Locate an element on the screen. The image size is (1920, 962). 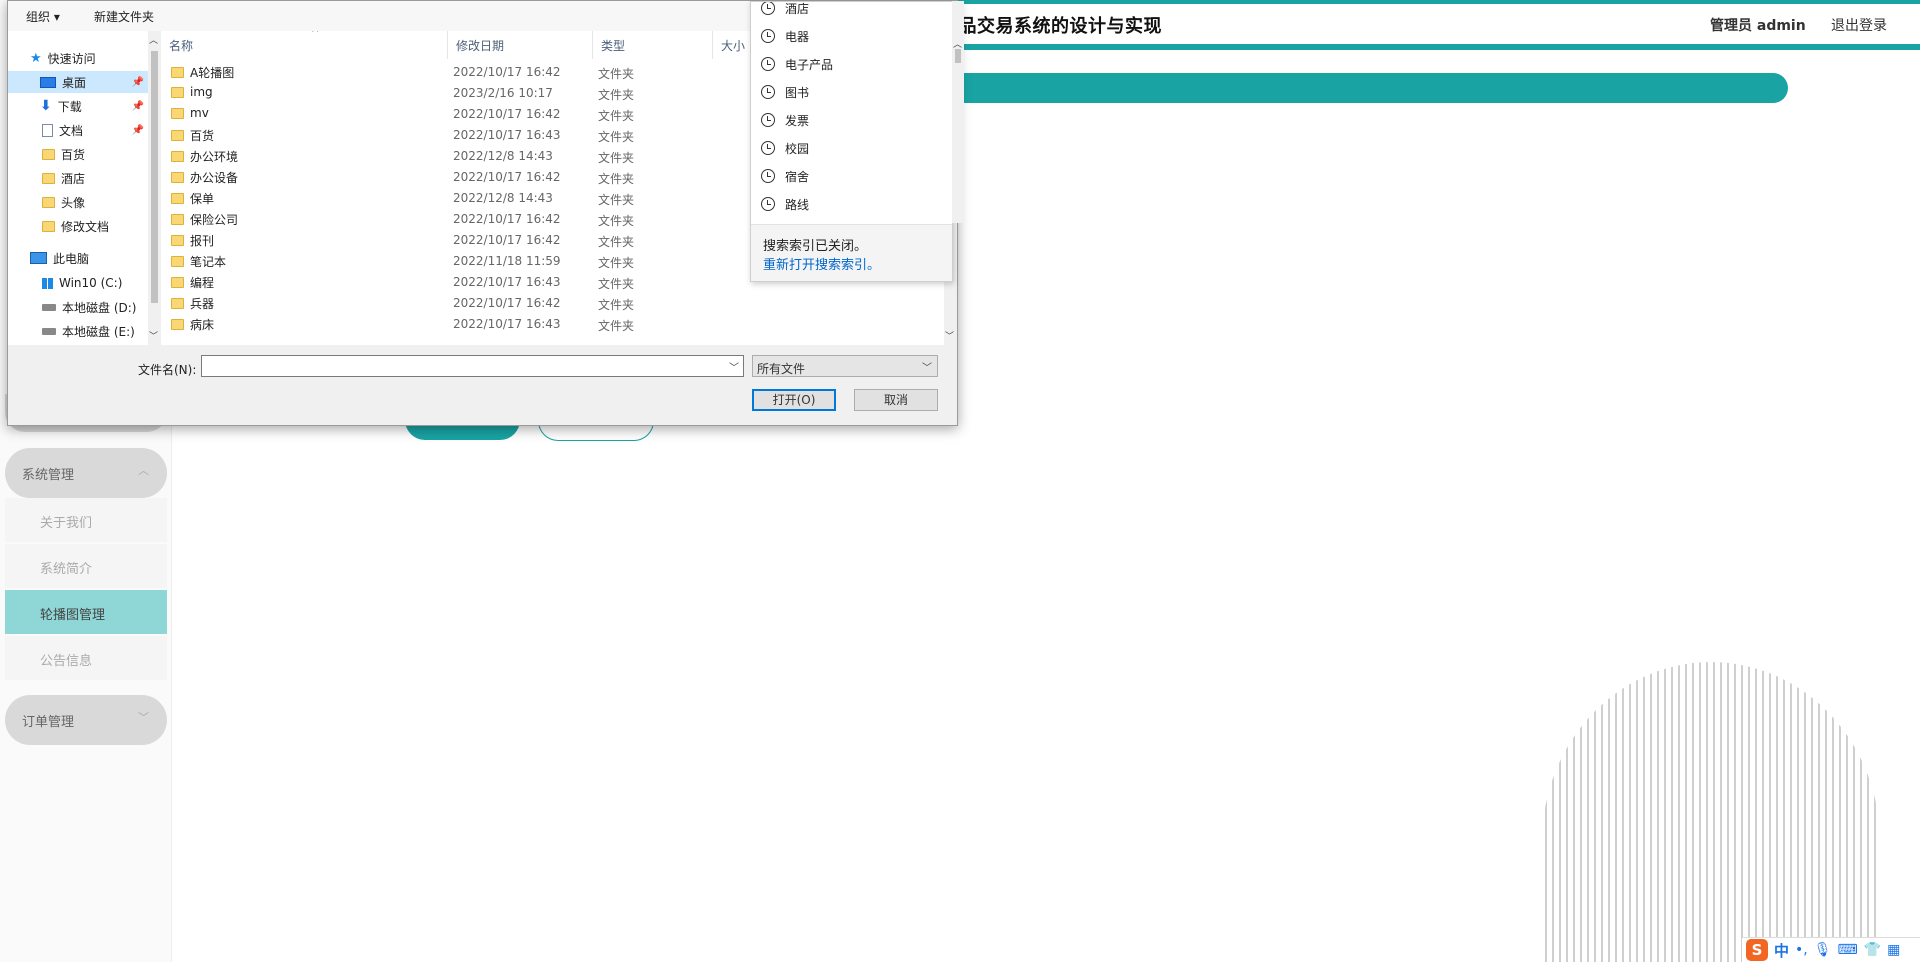
sidebar-item-notices: 公告信息 is located at coordinates (86, 658).